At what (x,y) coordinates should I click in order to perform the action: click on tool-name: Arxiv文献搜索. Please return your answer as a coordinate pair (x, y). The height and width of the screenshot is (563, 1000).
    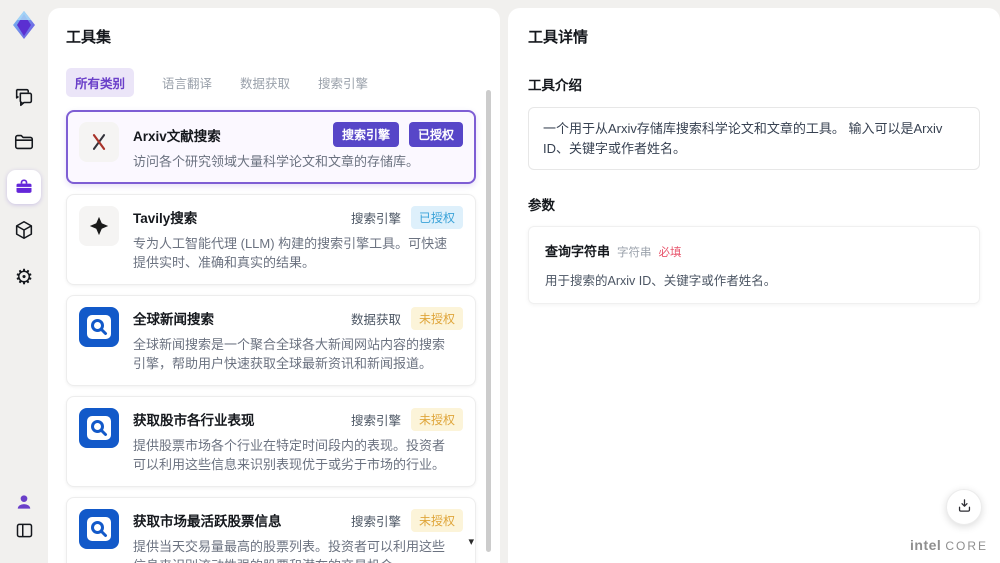
    Looking at the image, I should click on (177, 136).